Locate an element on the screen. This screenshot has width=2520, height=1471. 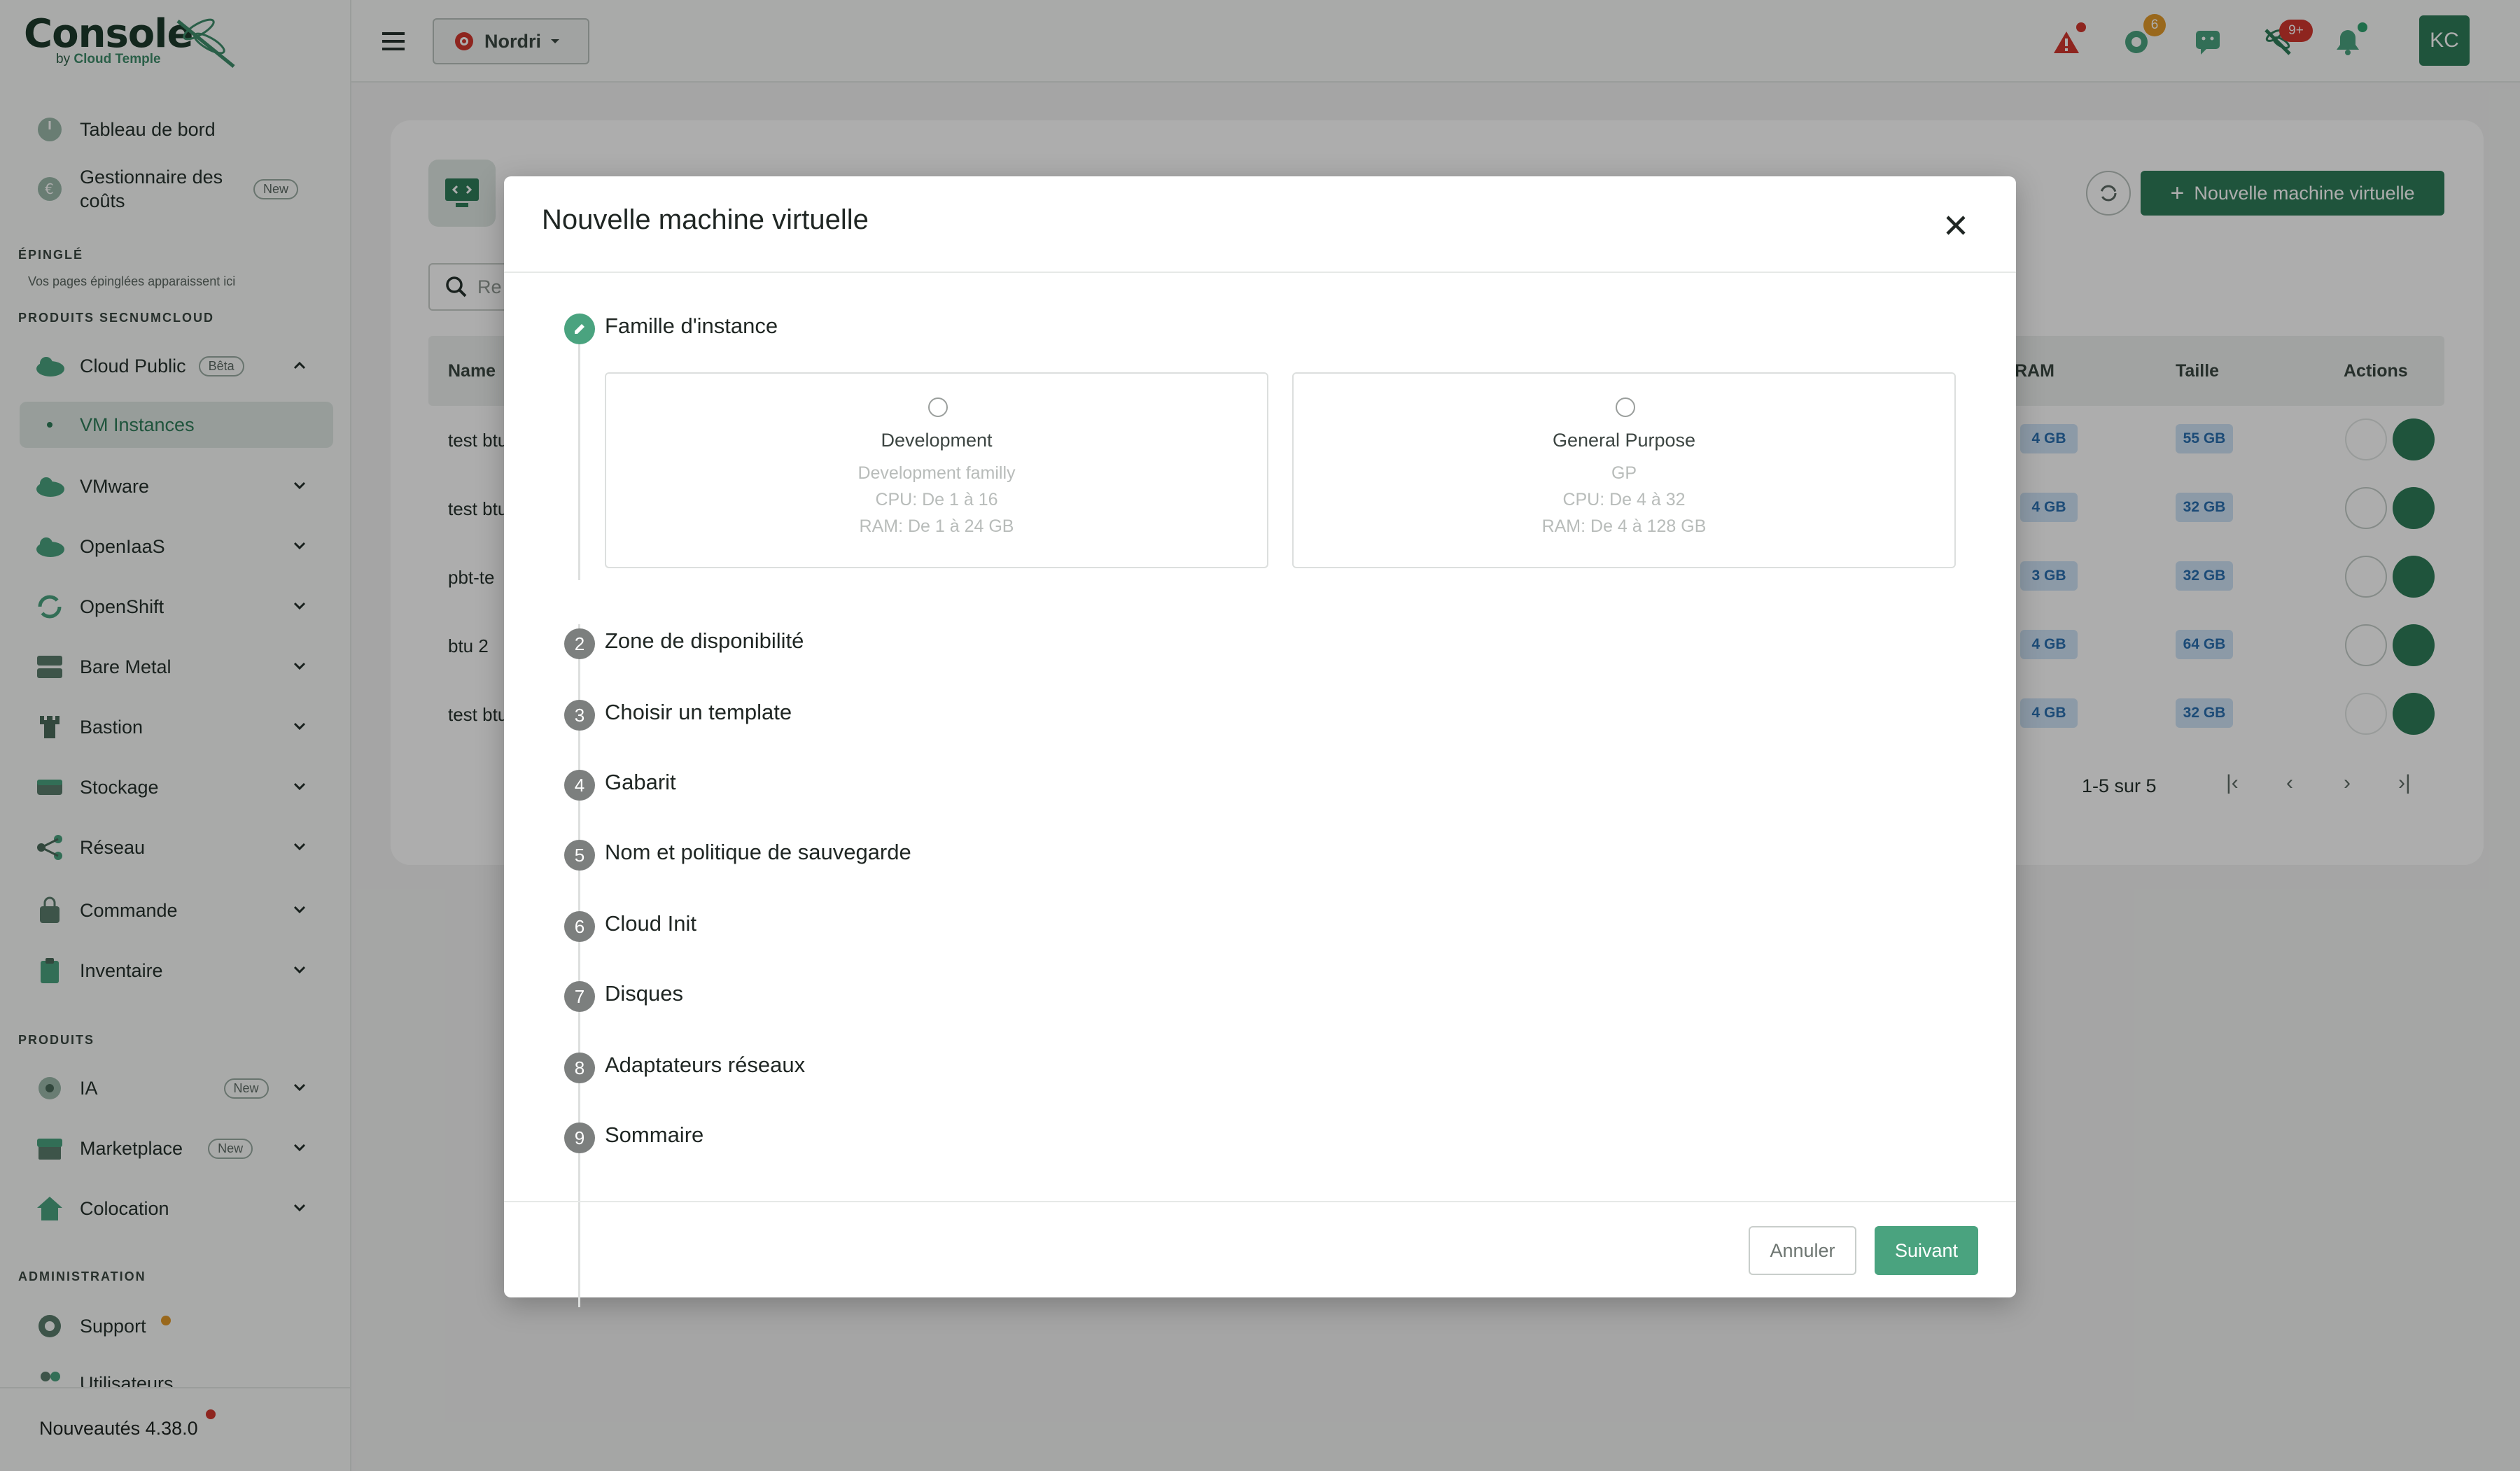
option-description: GP is located at coordinates (1624, 473).